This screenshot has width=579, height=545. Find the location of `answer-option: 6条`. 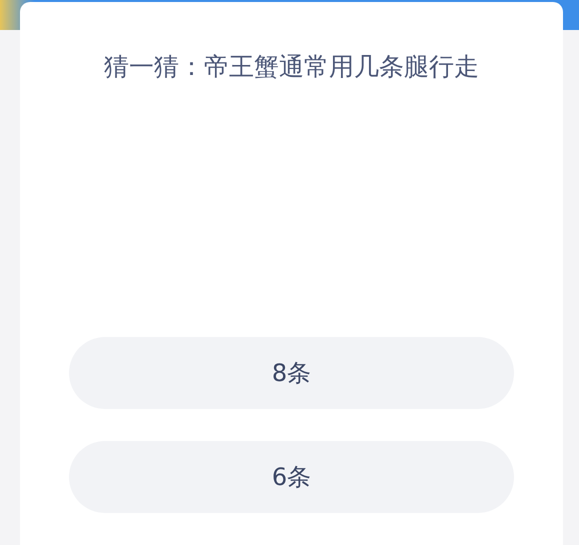

answer-option: 6条 is located at coordinates (291, 477).